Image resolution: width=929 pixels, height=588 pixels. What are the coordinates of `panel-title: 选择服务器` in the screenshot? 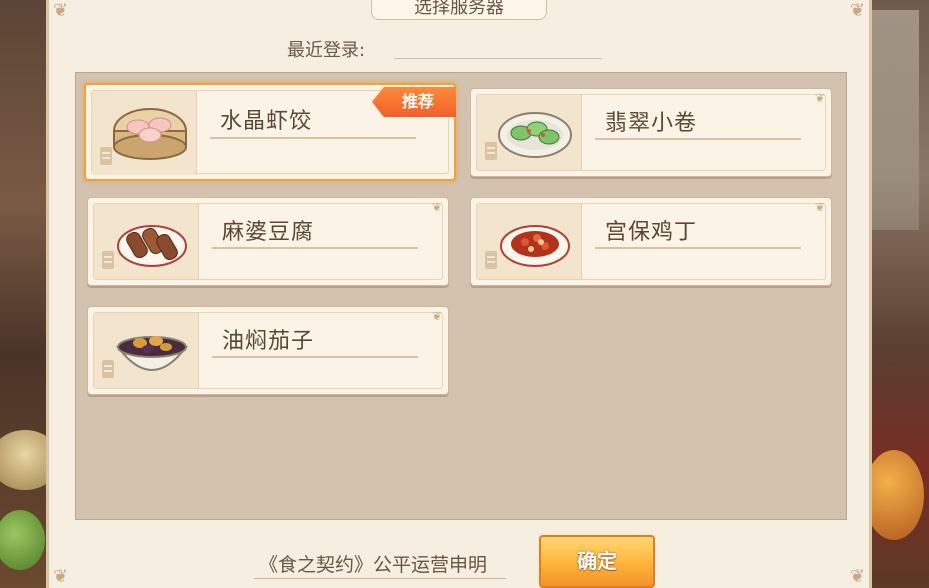 It's located at (459, 10).